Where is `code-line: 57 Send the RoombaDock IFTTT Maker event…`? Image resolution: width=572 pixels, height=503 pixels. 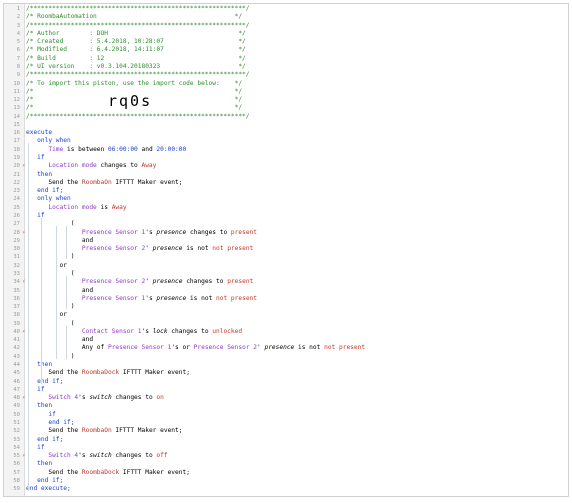
code-line: 57 Send the RoombaDock IFTTT Maker event… is located at coordinates (286, 473).